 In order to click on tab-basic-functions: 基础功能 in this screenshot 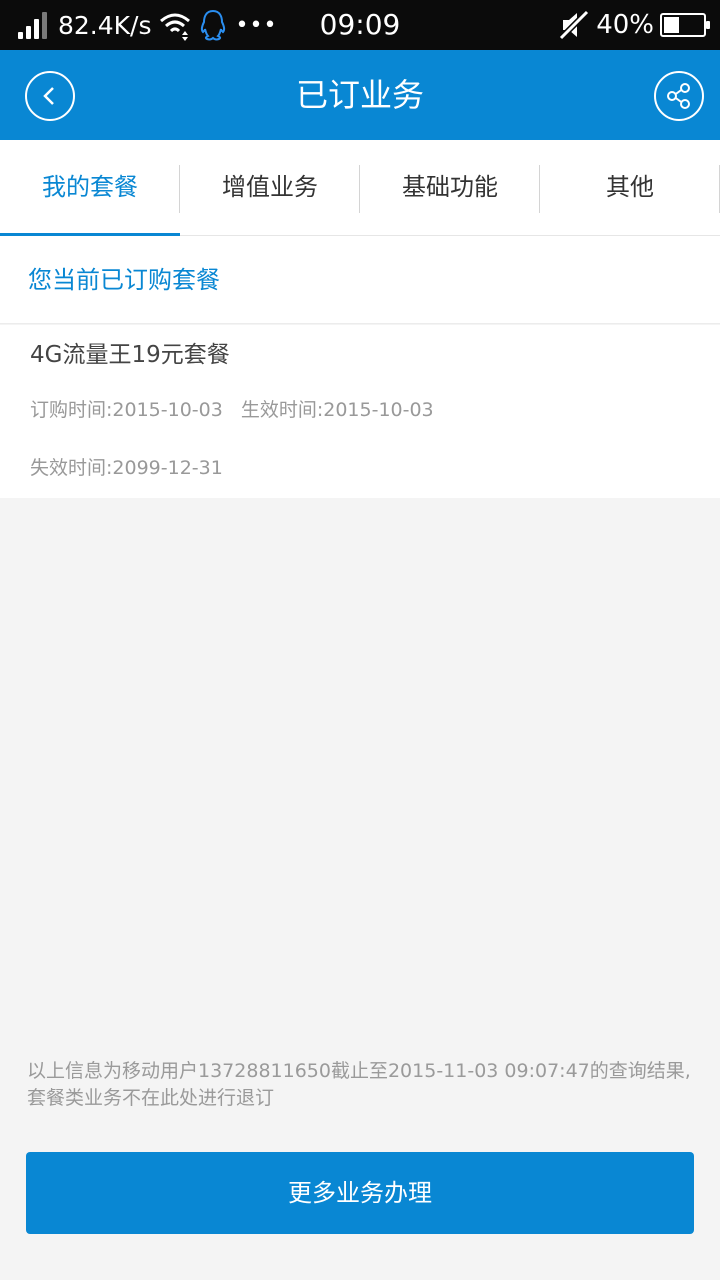, I will do `click(450, 187)`.